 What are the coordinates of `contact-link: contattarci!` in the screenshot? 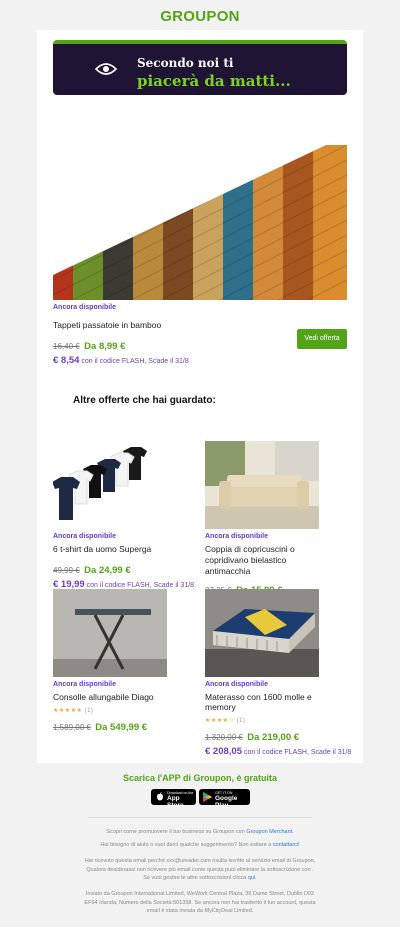 It's located at (286, 845).